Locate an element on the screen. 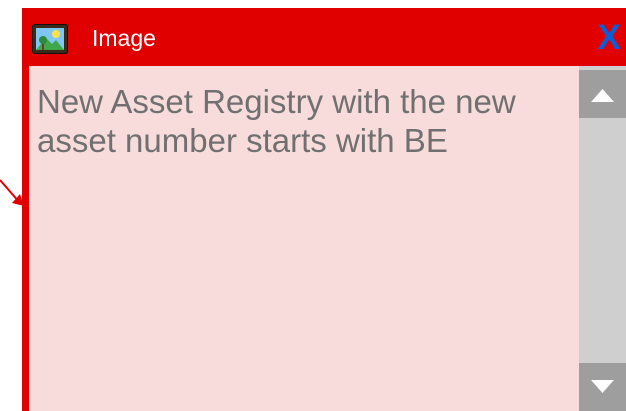 This screenshot has height=411, width=626. scroll-down-button is located at coordinates (602, 387).